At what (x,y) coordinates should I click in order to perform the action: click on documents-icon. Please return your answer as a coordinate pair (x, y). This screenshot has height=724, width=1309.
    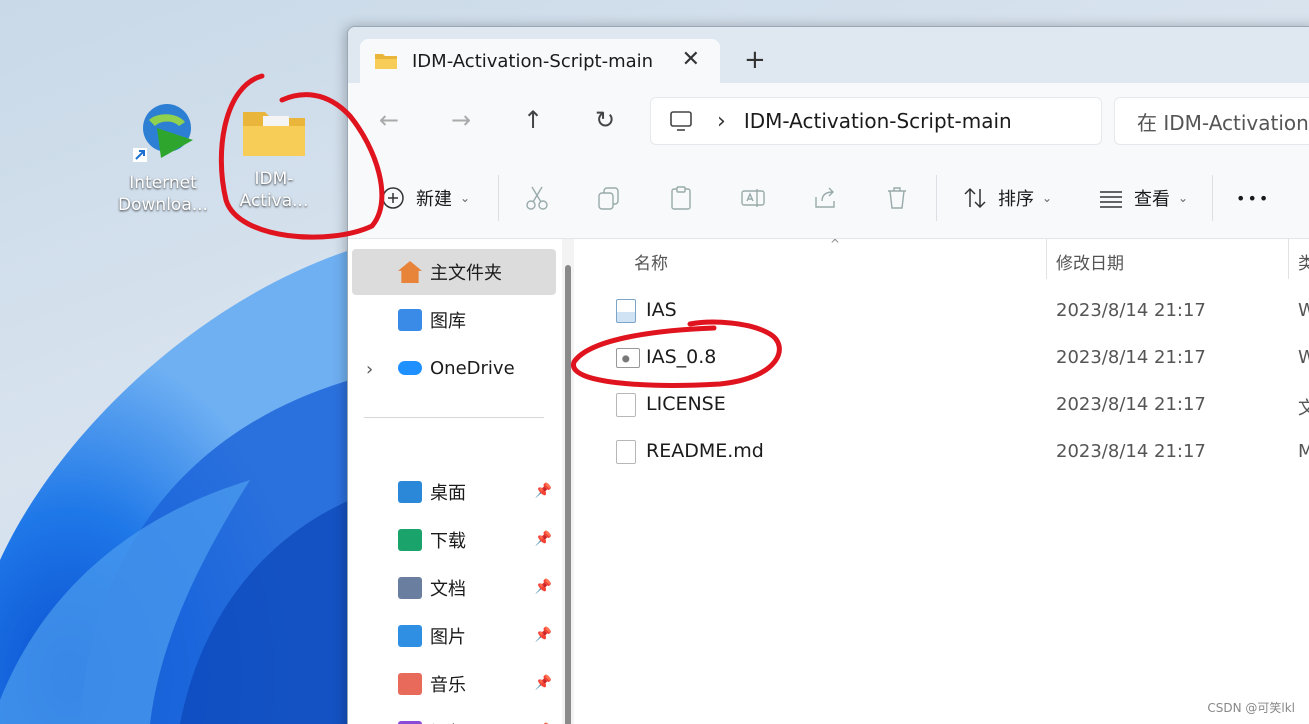
    Looking at the image, I should click on (410, 588).